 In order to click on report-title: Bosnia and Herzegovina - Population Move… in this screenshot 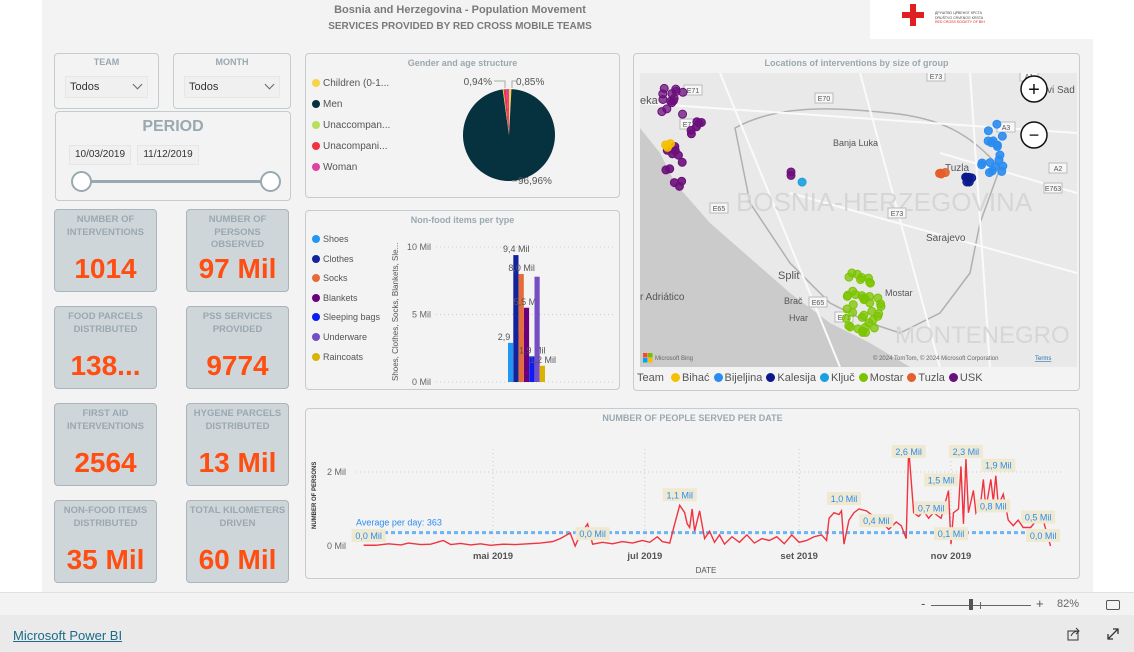, I will do `click(460, 10)`.